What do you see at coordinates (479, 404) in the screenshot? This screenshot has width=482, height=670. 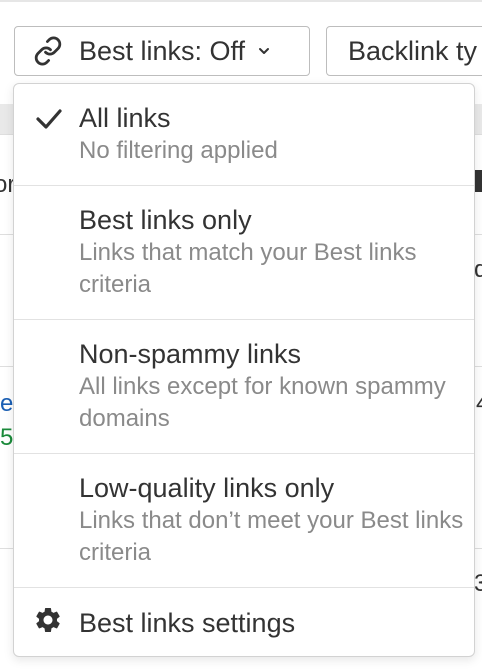 I see `bg-text-fragment: 4` at bounding box center [479, 404].